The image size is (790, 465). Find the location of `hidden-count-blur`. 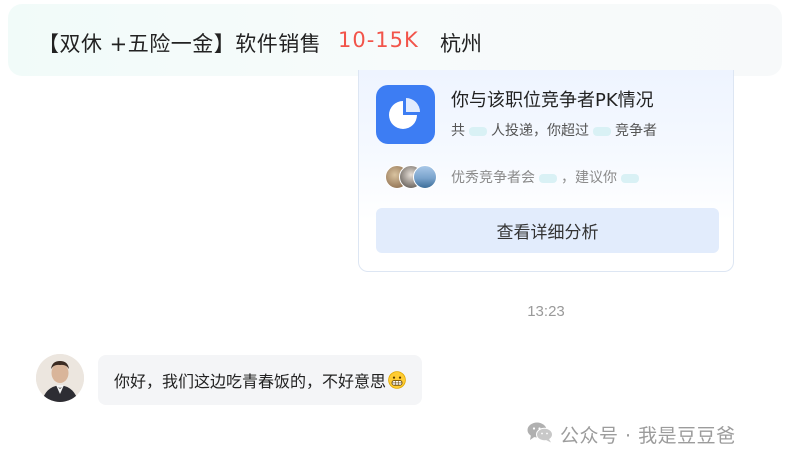

hidden-count-blur is located at coordinates (478, 131).